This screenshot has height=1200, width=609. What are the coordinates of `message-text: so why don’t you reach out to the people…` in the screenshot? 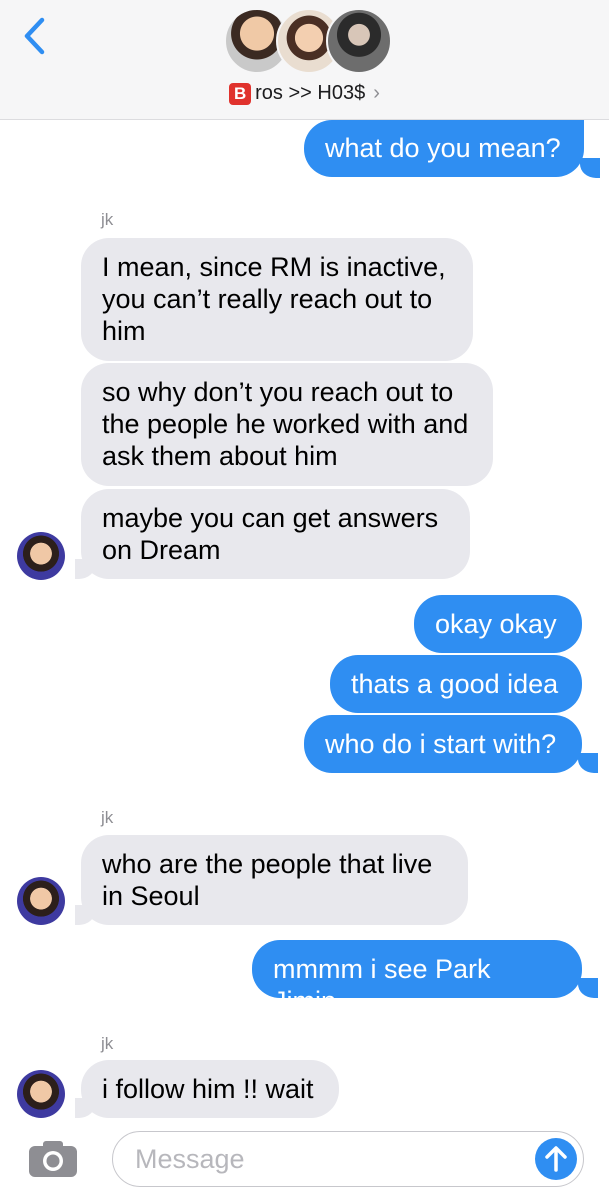 It's located at (285, 424).